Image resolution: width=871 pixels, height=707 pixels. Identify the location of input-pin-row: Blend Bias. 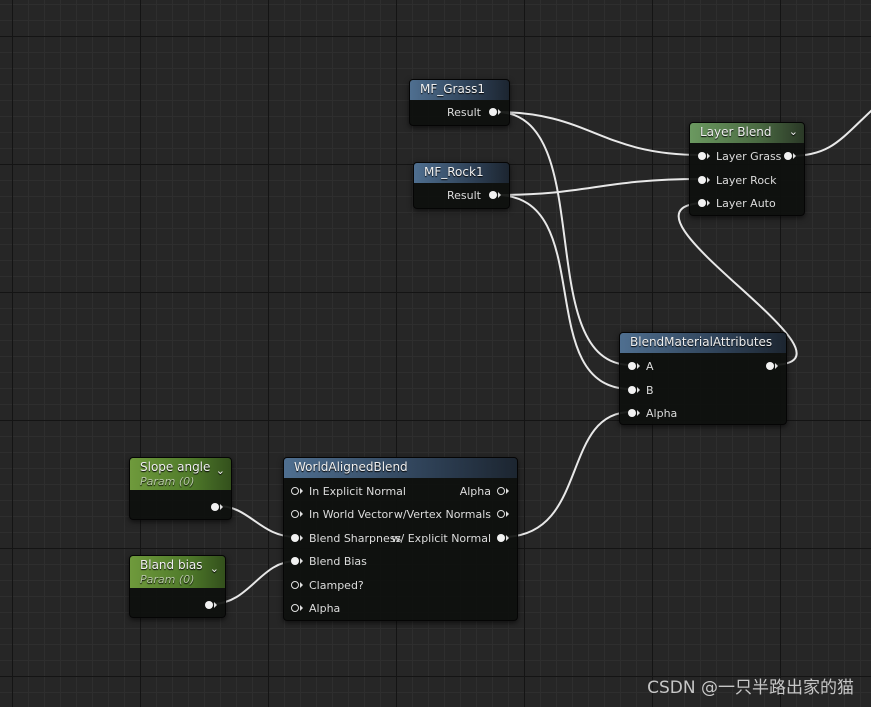
(329, 561).